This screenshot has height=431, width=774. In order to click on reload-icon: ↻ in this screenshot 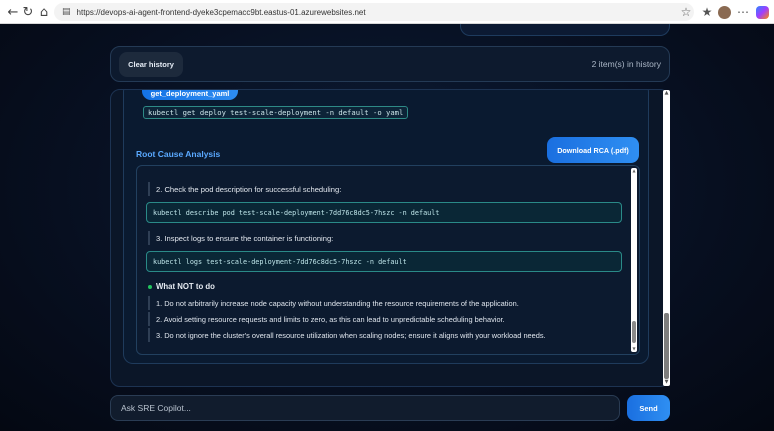, I will do `click(28, 12)`.